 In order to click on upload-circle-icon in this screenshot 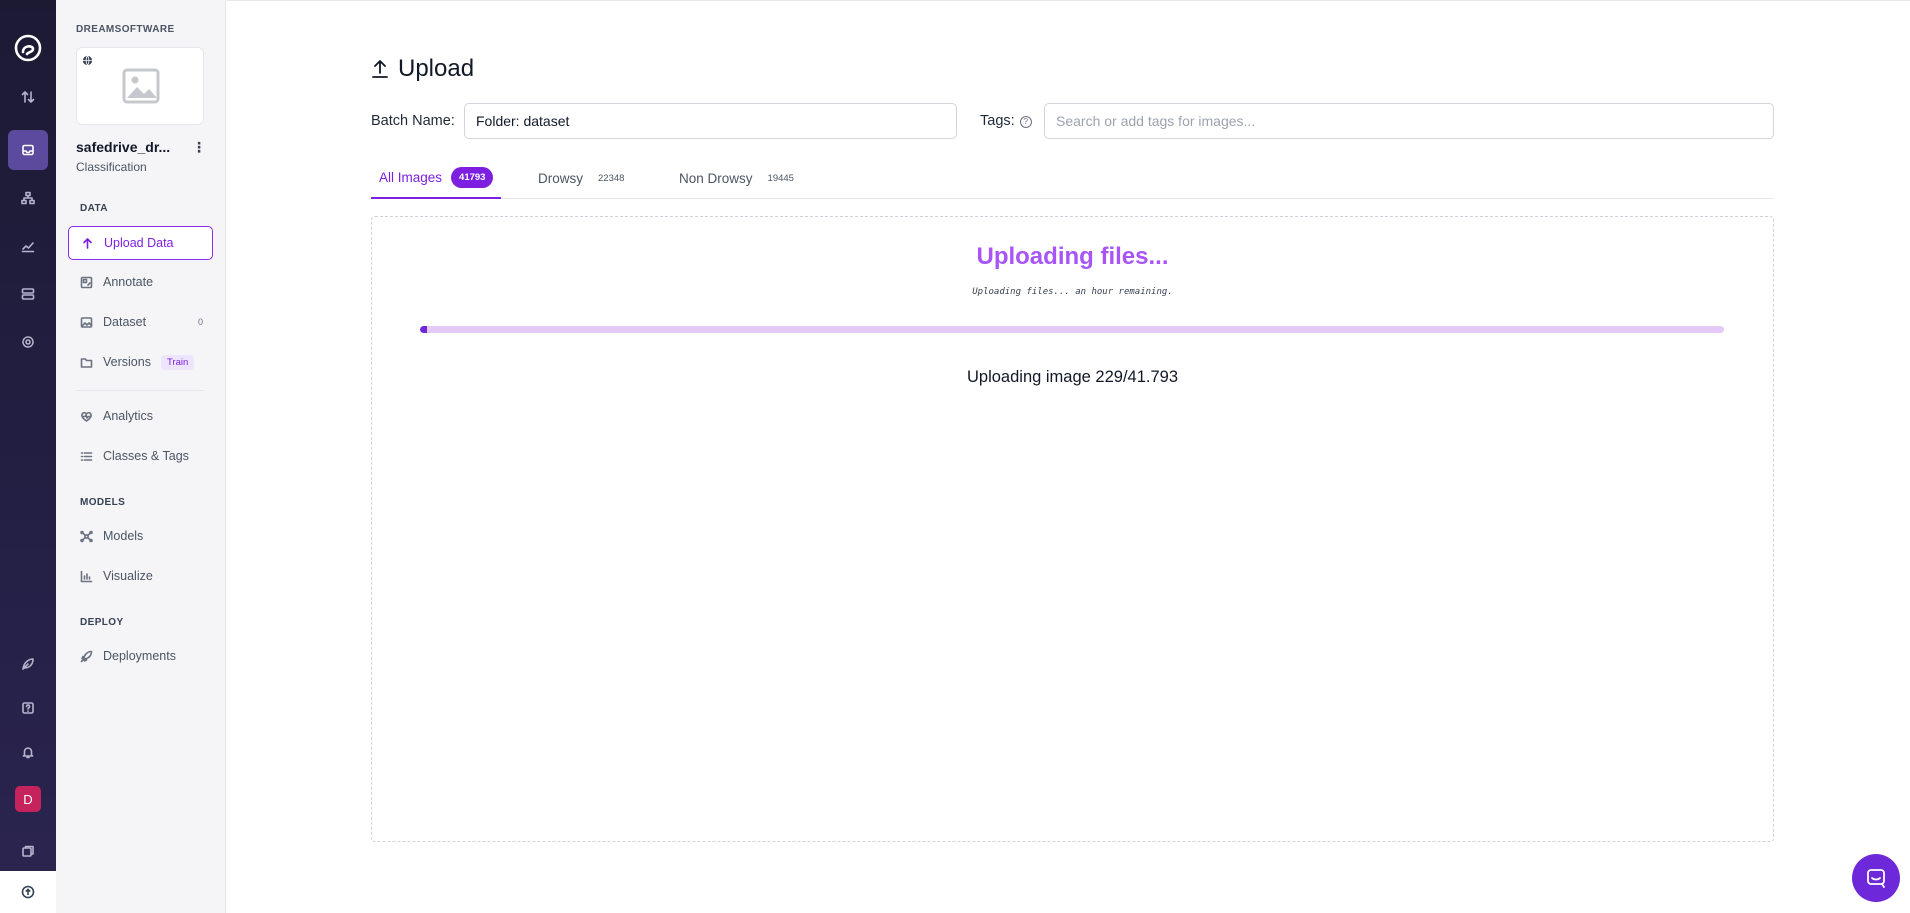, I will do `click(28, 892)`.